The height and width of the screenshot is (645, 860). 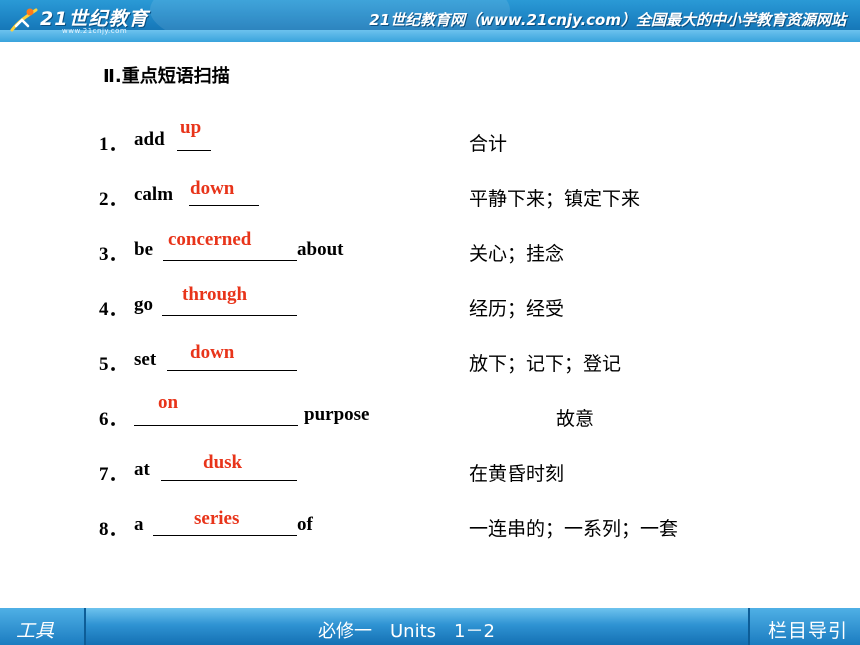 What do you see at coordinates (517, 309) in the screenshot?
I see `phrase-meaning: 经历；经受` at bounding box center [517, 309].